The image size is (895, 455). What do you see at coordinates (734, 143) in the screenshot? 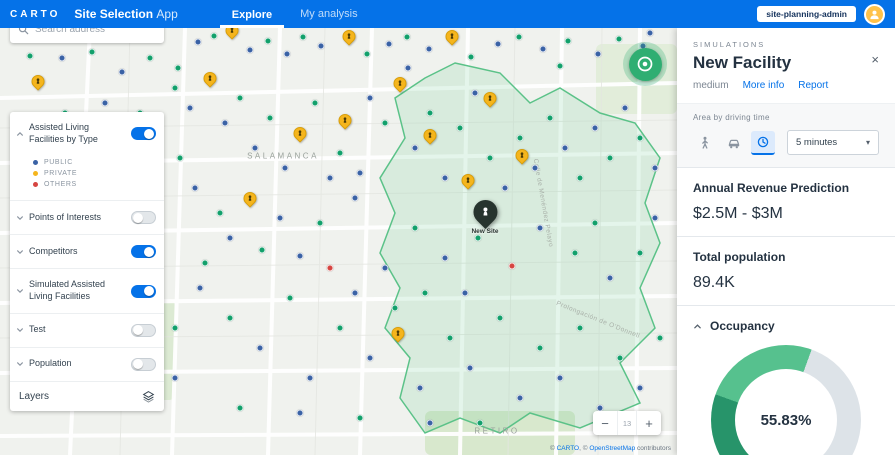
I see `car-mode-button` at bounding box center [734, 143].